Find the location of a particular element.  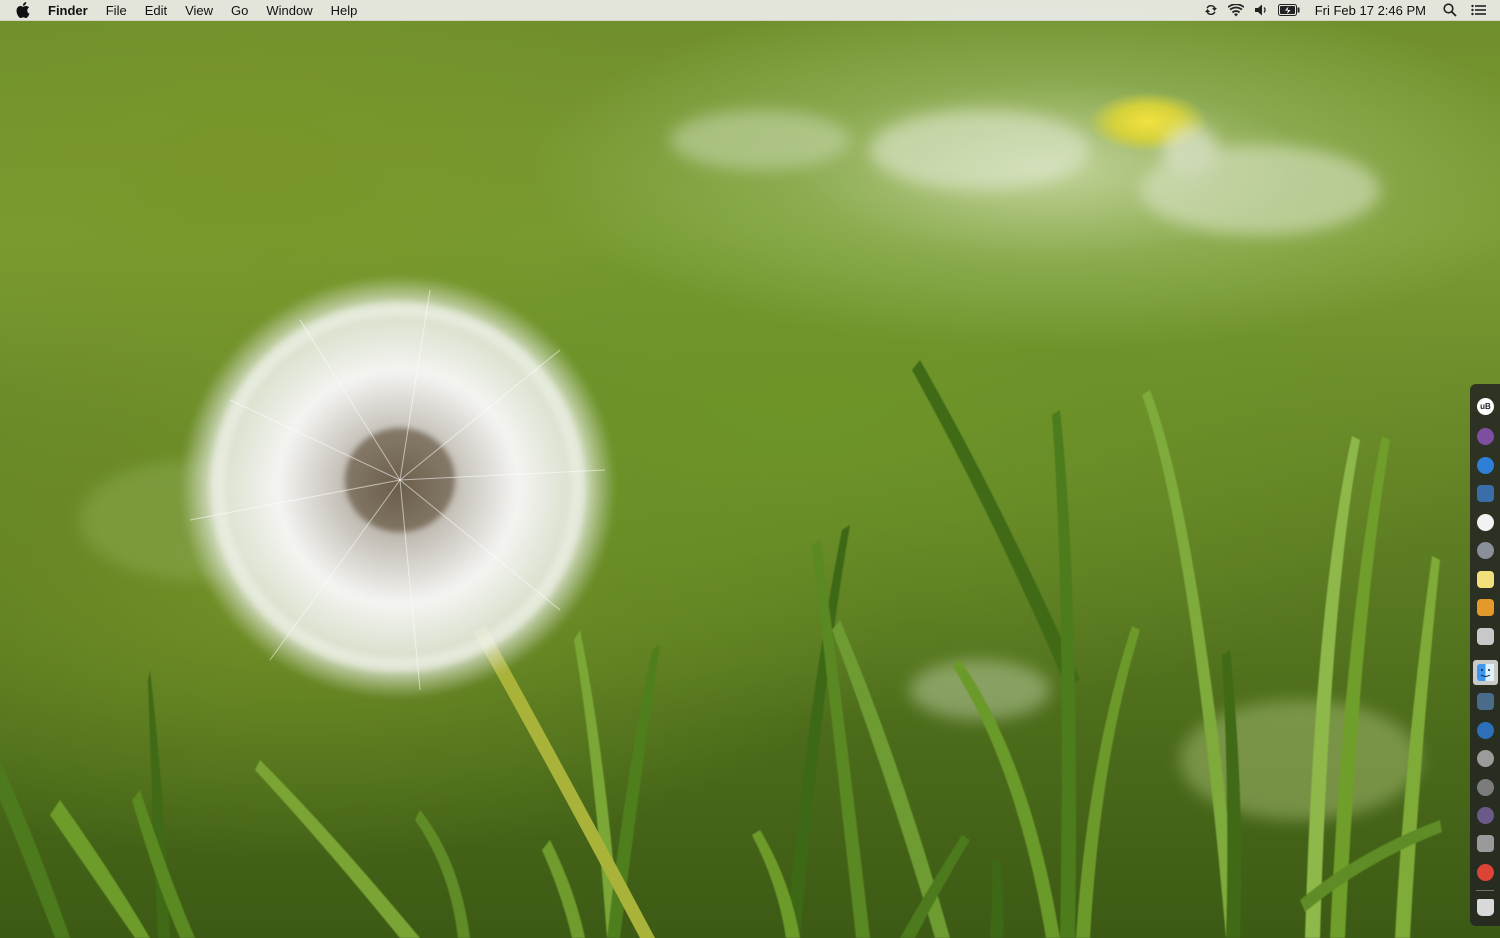

settings-icon is located at coordinates (1485, 787).